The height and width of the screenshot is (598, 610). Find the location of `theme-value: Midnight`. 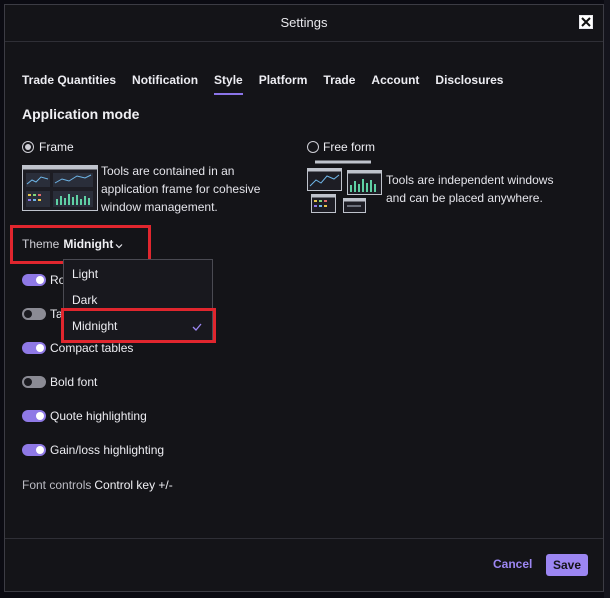

theme-value: Midnight is located at coordinates (88, 244).